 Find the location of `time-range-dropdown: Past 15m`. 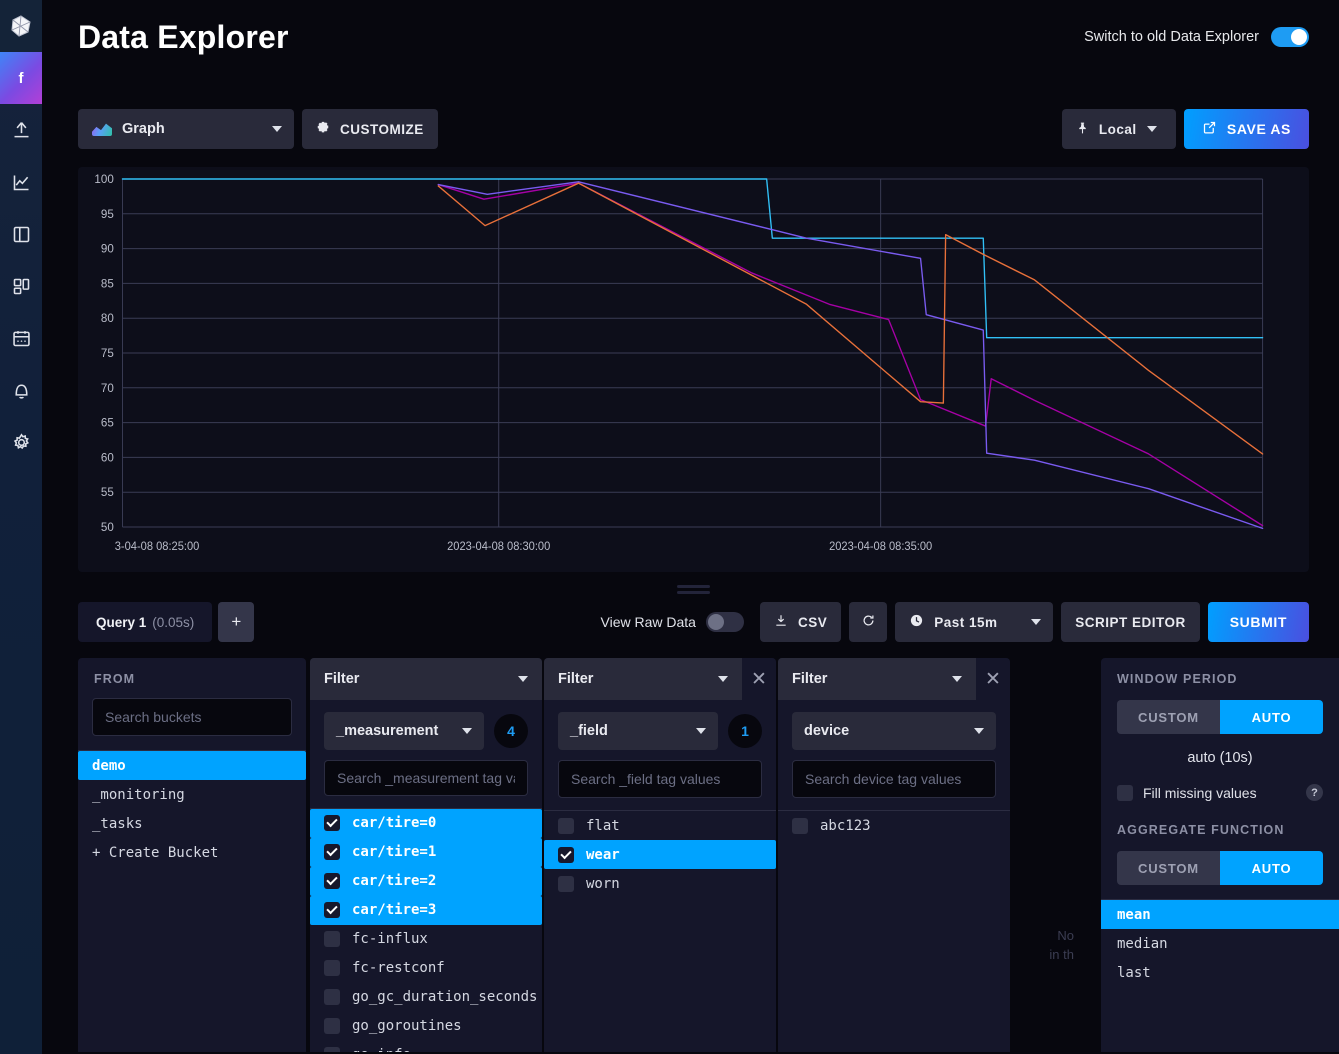

time-range-dropdown: Past 15m is located at coordinates (974, 622).